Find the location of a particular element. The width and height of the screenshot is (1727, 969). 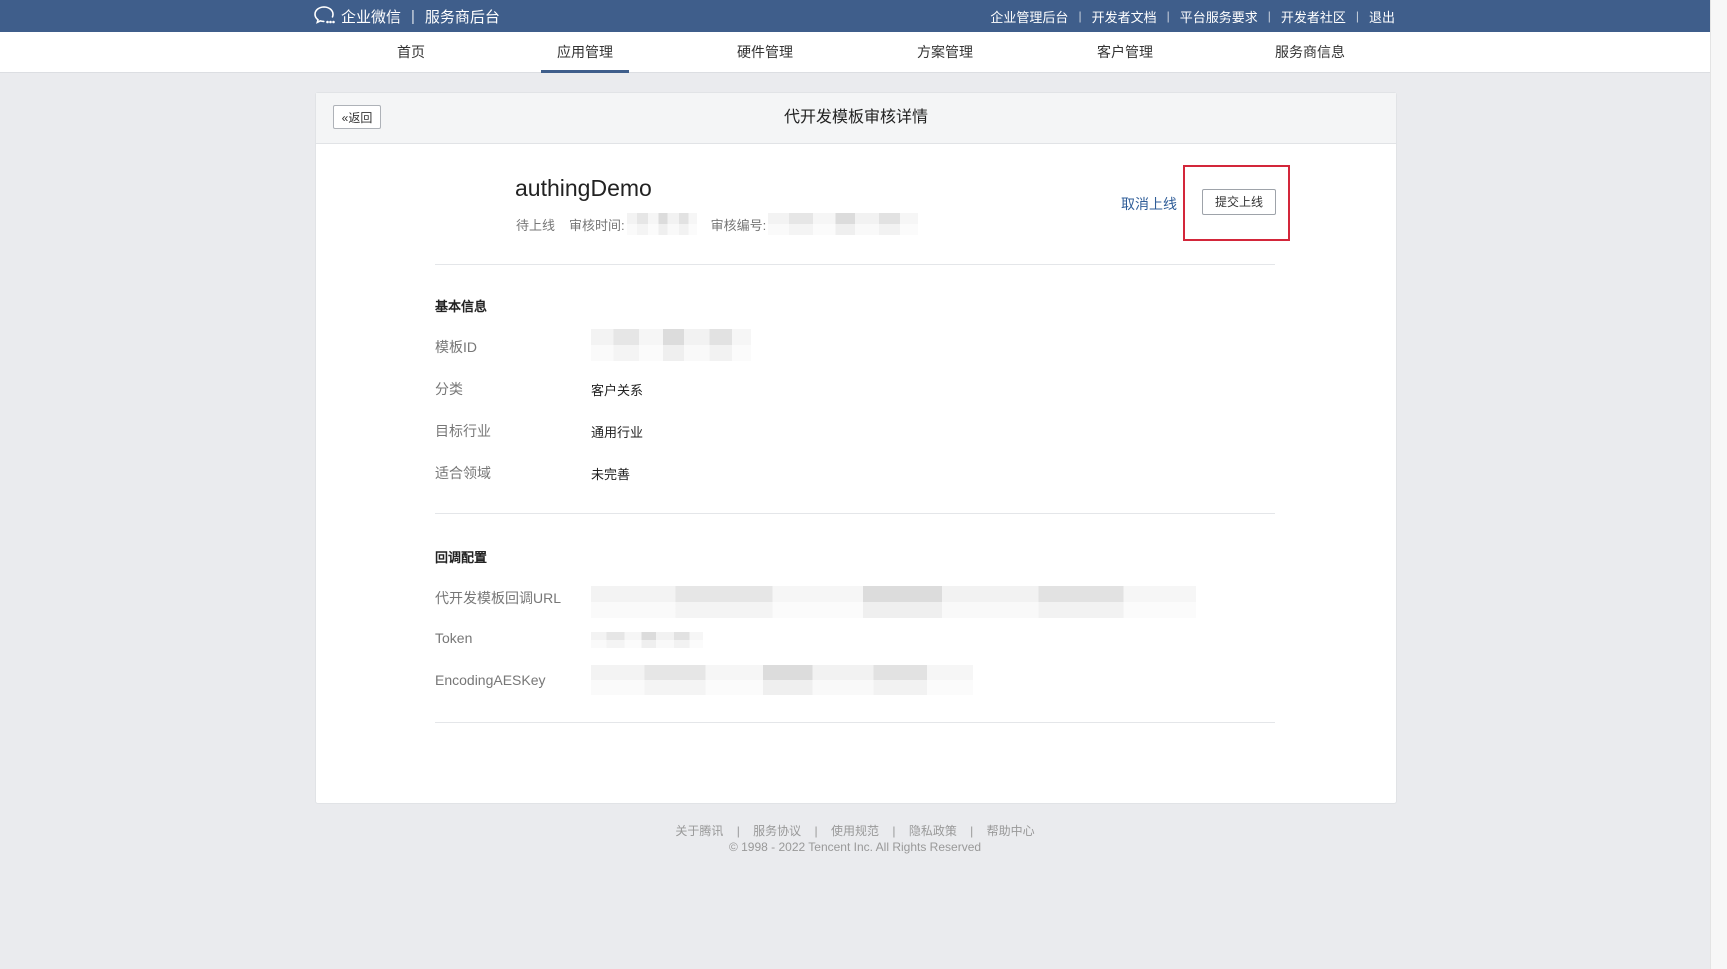

callback-url-label: 代开发模板回调URL is located at coordinates (498, 598).